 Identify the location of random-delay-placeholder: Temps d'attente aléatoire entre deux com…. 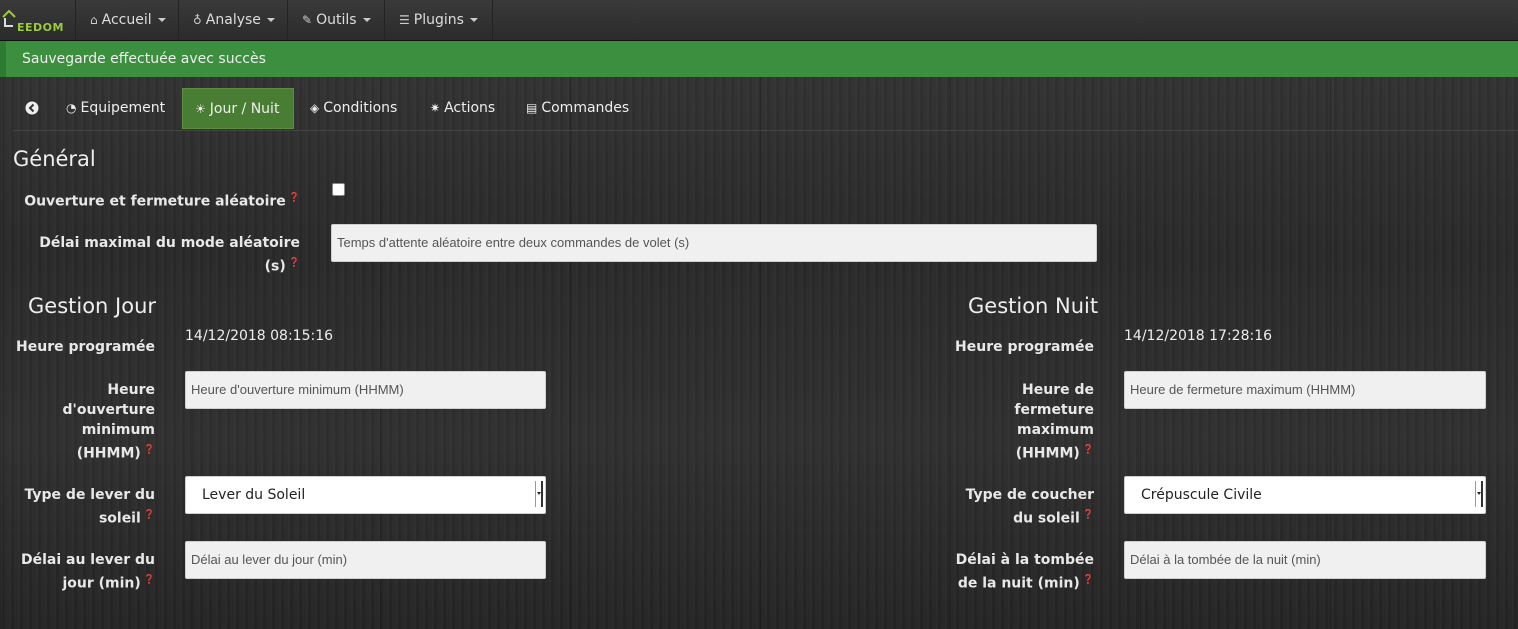
(513, 242).